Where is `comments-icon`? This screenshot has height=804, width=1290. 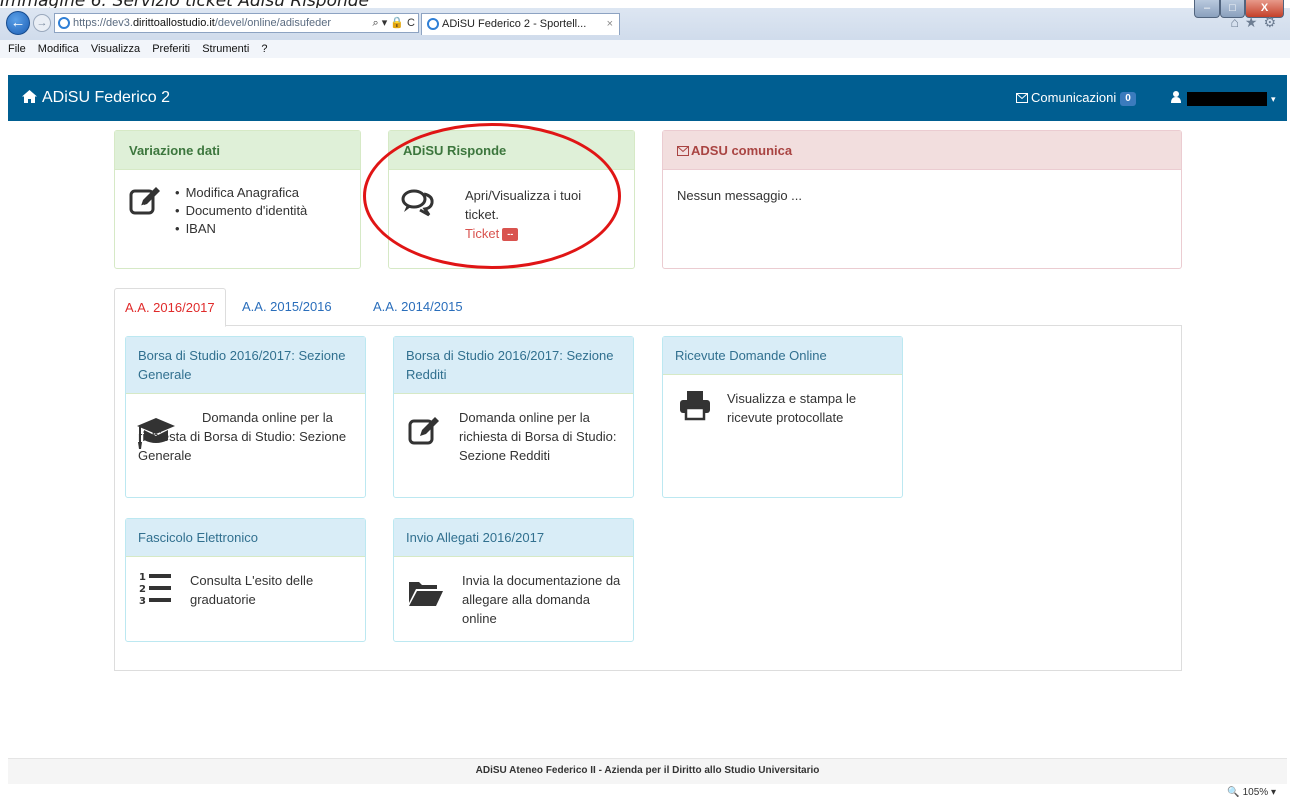 comments-icon is located at coordinates (417, 203).